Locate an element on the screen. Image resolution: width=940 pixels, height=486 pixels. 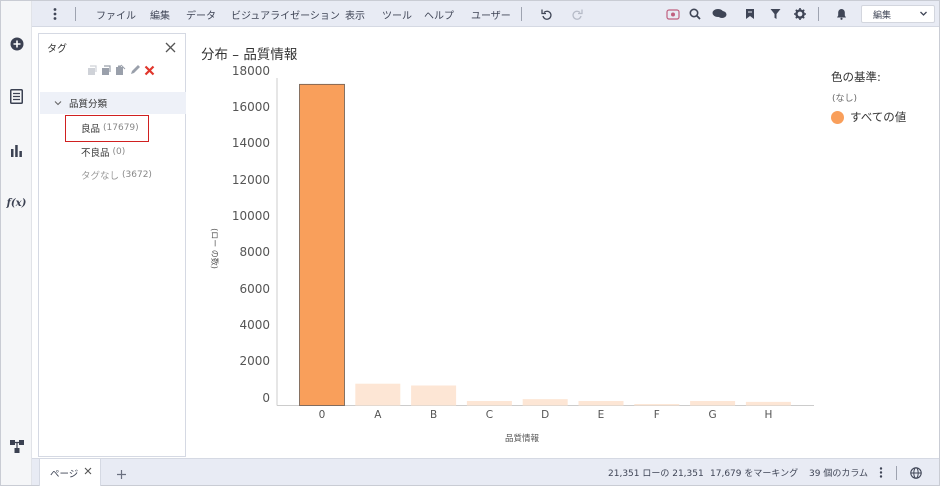
bar-E is located at coordinates (601, 403).